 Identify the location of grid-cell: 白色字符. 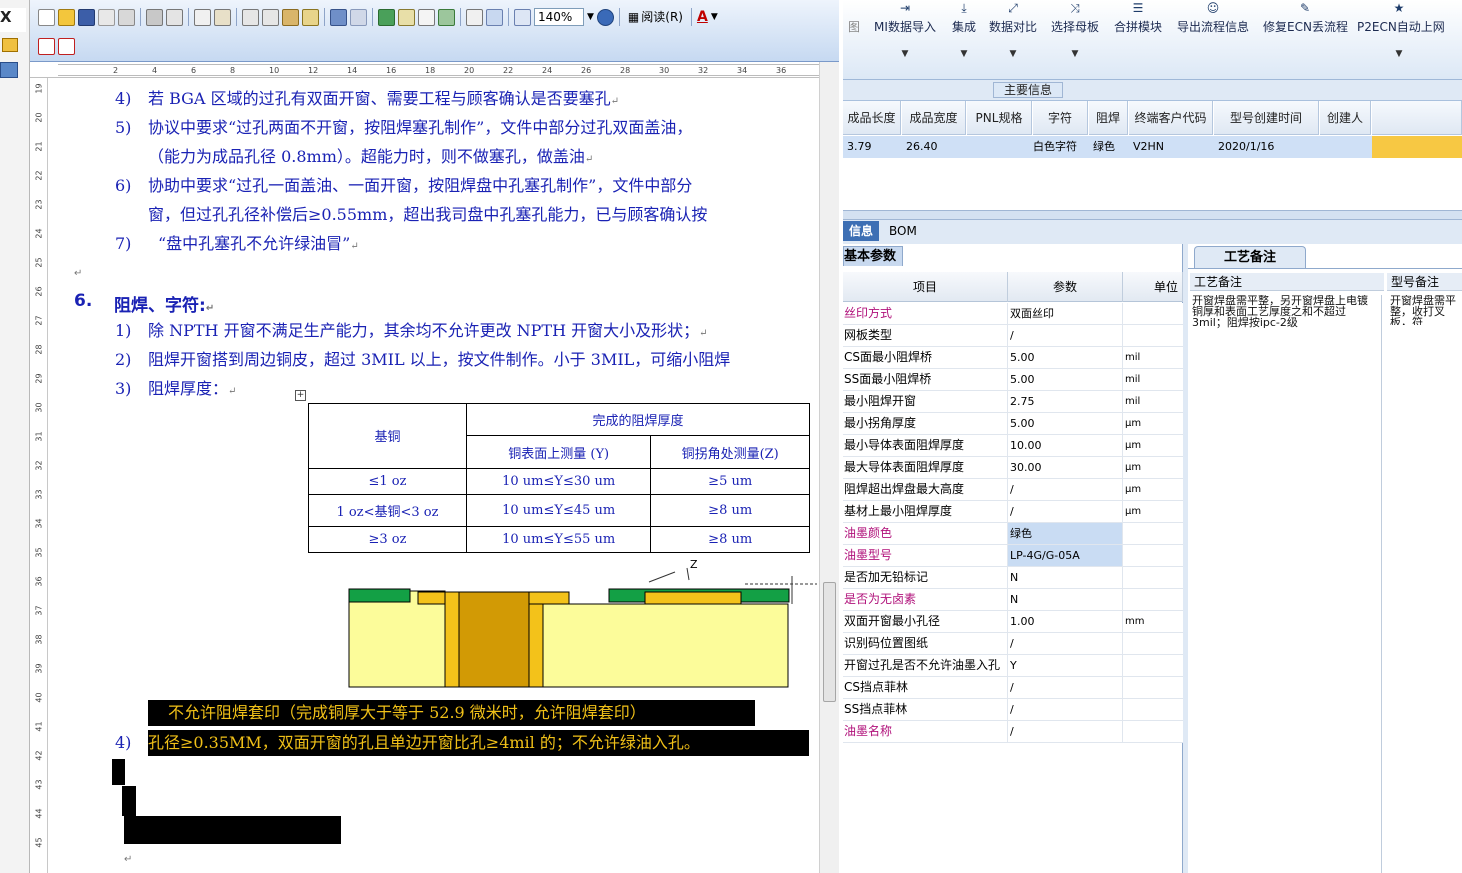
(1059, 147).